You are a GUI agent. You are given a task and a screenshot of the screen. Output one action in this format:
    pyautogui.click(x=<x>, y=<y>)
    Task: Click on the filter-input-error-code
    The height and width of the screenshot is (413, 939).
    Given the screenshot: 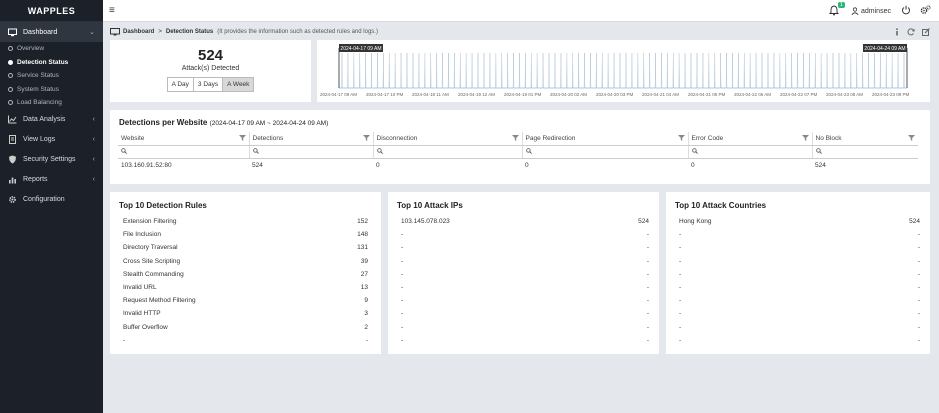 What is the action you would take?
    pyautogui.click(x=749, y=152)
    